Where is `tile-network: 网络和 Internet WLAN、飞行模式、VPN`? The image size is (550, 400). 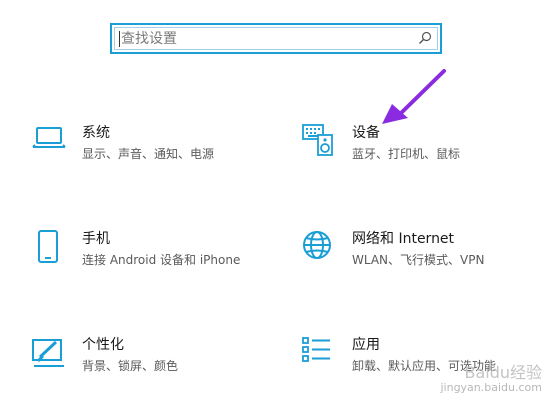
tile-network: 网络和 Internet WLAN、飞行模式、VPN is located at coordinates (412, 255).